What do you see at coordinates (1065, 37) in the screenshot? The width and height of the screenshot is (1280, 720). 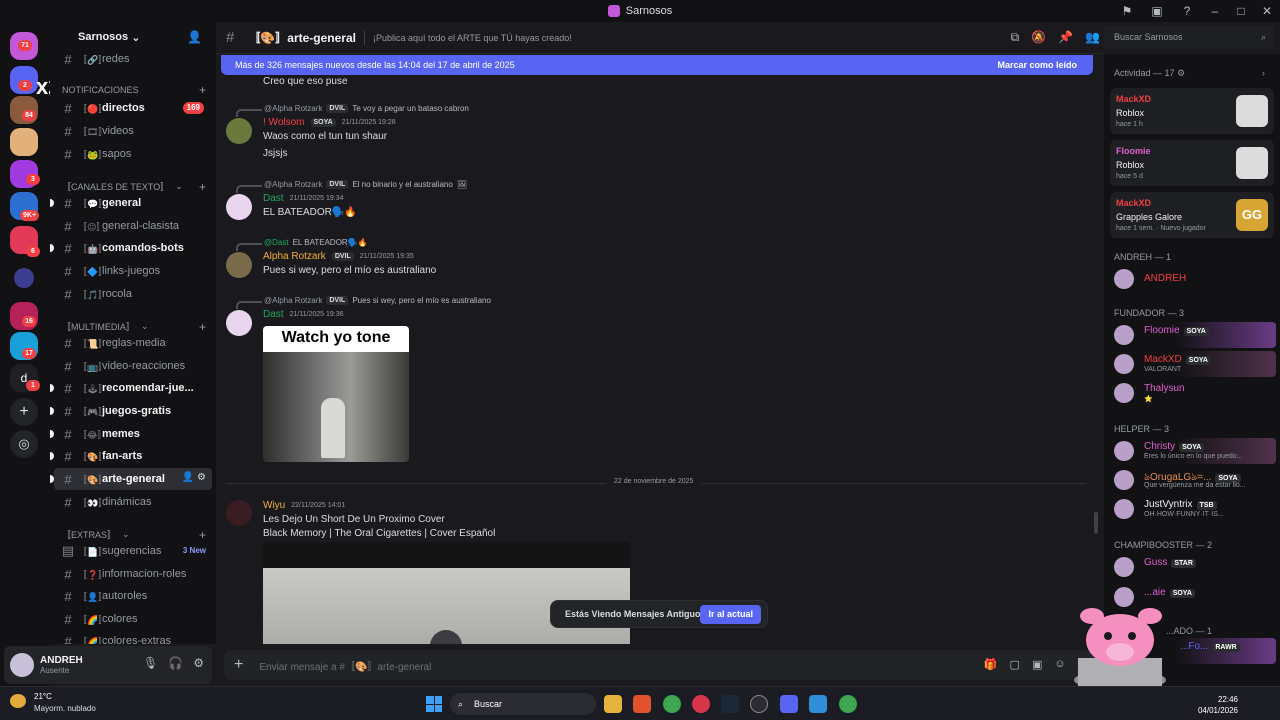 I see `pin-icon: 📌` at bounding box center [1065, 37].